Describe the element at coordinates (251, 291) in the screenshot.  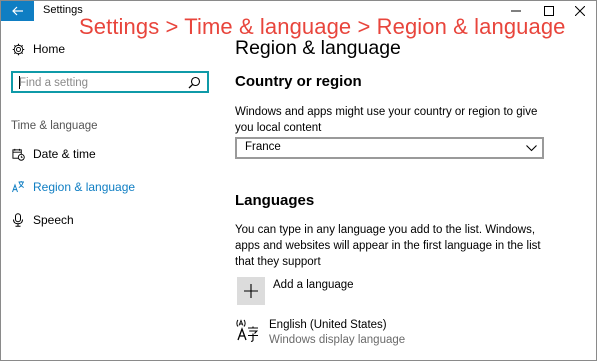
I see `plus-icon` at that location.